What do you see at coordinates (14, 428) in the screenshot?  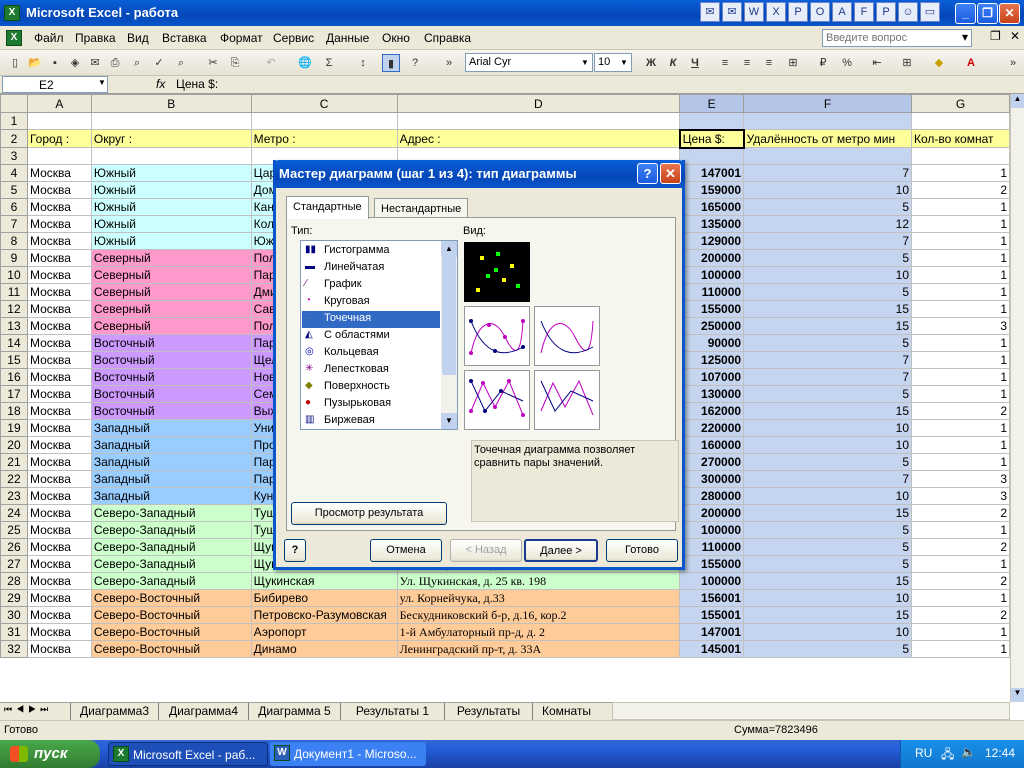 I see `row-header: 19` at bounding box center [14, 428].